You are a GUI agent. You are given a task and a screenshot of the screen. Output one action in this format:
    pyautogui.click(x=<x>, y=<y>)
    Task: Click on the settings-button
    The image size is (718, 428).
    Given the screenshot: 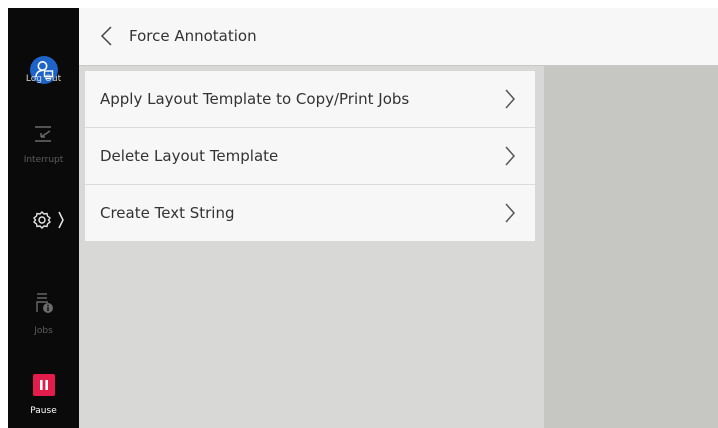 What is the action you would take?
    pyautogui.click(x=43, y=220)
    